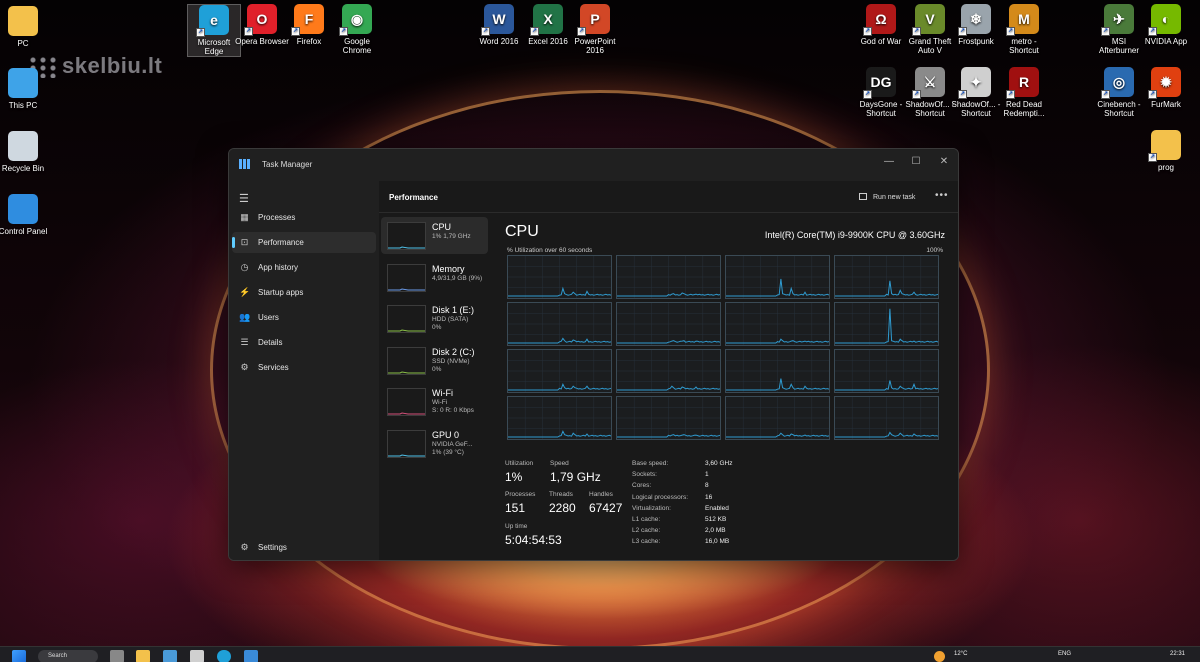 This screenshot has height=662, width=1200. I want to click on run-task-icon, so click(863, 196).